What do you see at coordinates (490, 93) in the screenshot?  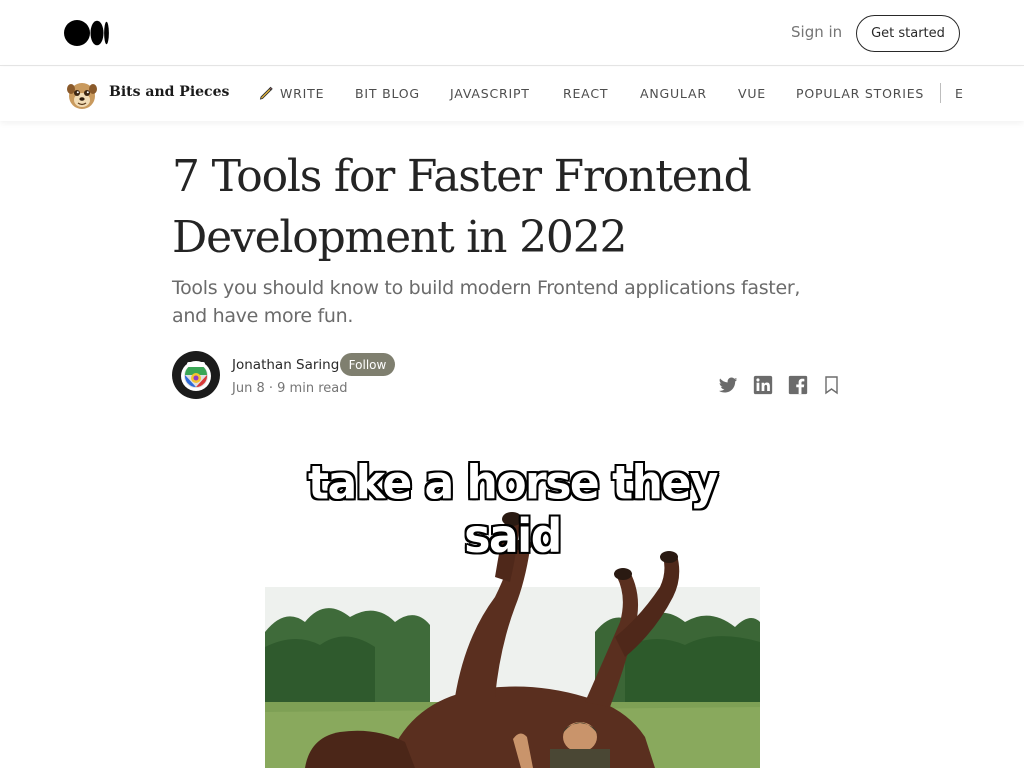 I see `nav-item-javascript: JAVASCRIPT` at bounding box center [490, 93].